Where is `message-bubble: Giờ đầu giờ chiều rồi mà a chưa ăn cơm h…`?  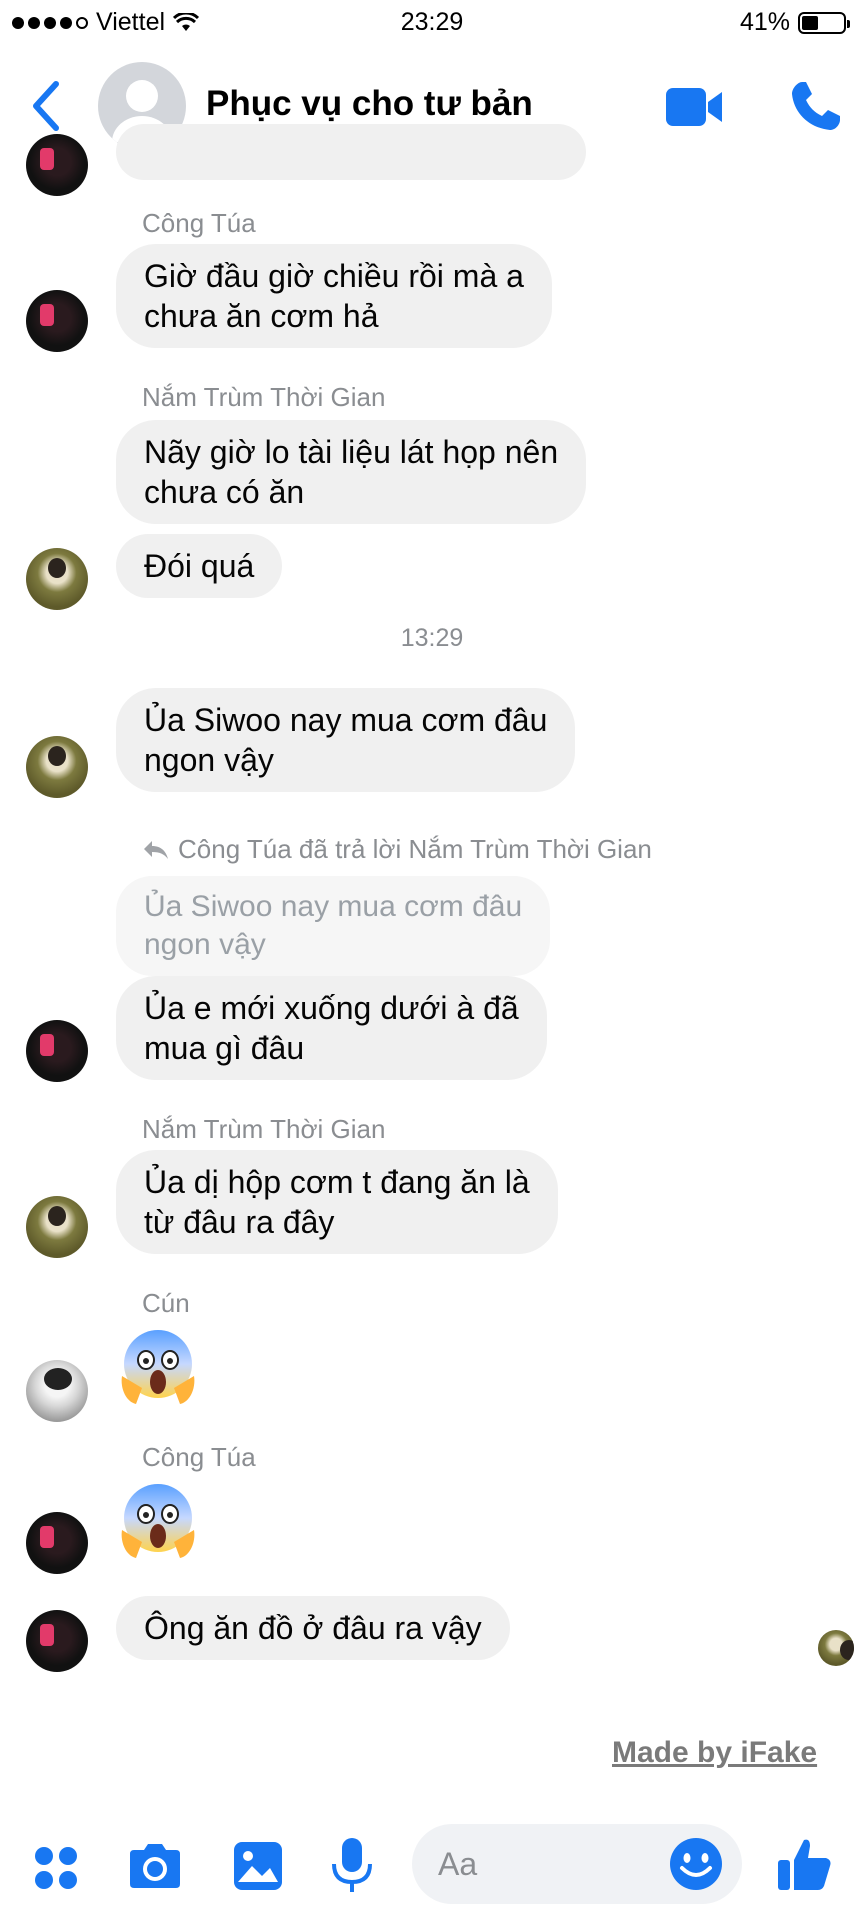 message-bubble: Giờ đầu giờ chiều rồi mà a chưa ăn cơm h… is located at coordinates (334, 296).